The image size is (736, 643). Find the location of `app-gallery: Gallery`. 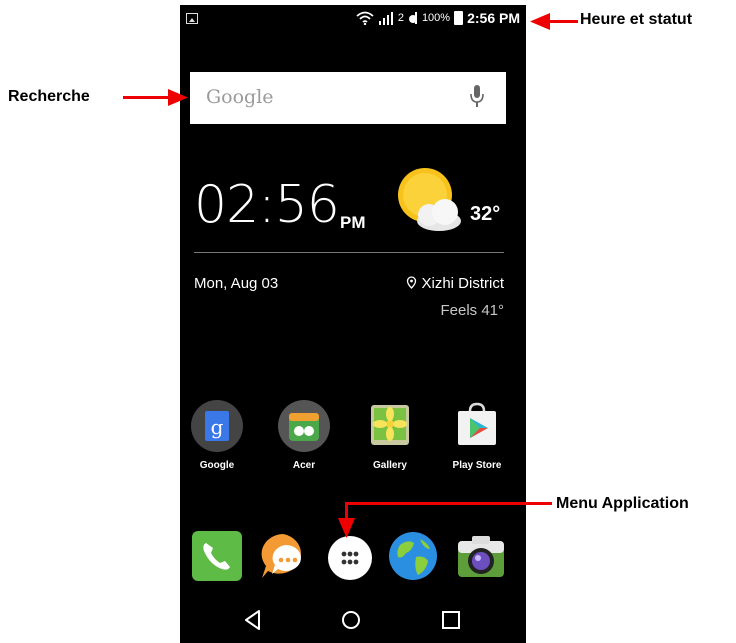

app-gallery: Gallery is located at coordinates (390, 435).